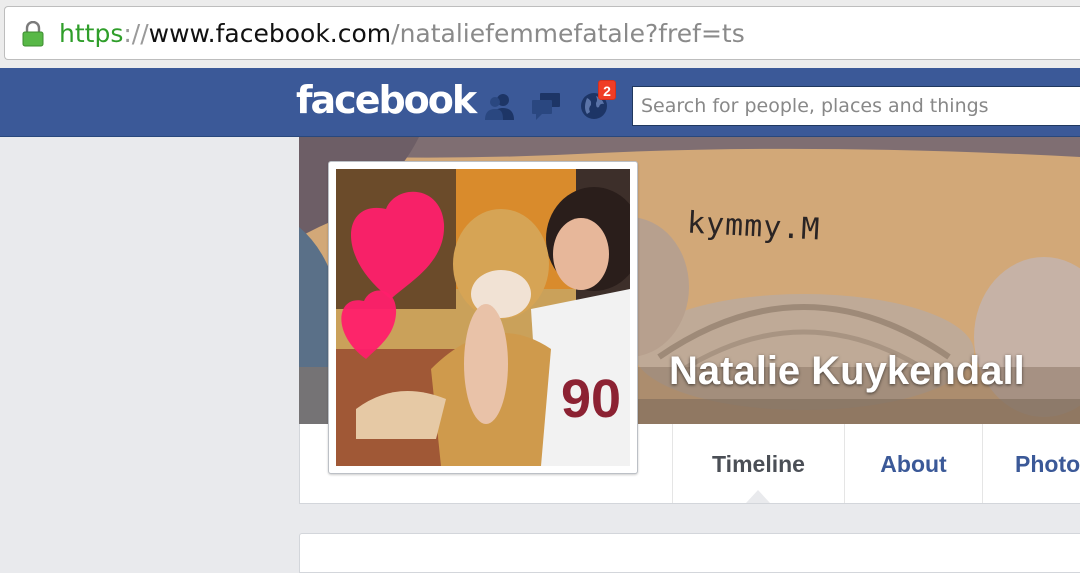 The image size is (1080, 573). Describe the element at coordinates (913, 463) in the screenshot. I see `tab-about: About` at that location.